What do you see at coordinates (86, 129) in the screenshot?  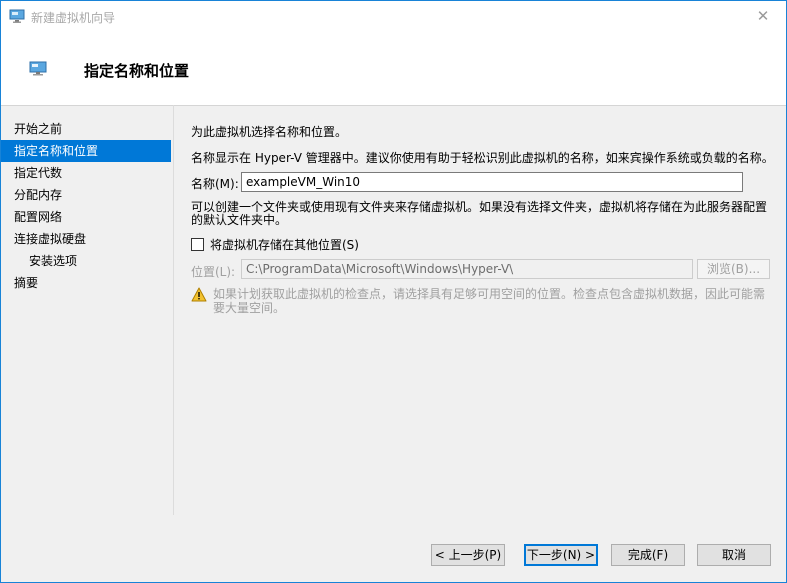 I see `nav-item-before-you-begin: 开始之前` at bounding box center [86, 129].